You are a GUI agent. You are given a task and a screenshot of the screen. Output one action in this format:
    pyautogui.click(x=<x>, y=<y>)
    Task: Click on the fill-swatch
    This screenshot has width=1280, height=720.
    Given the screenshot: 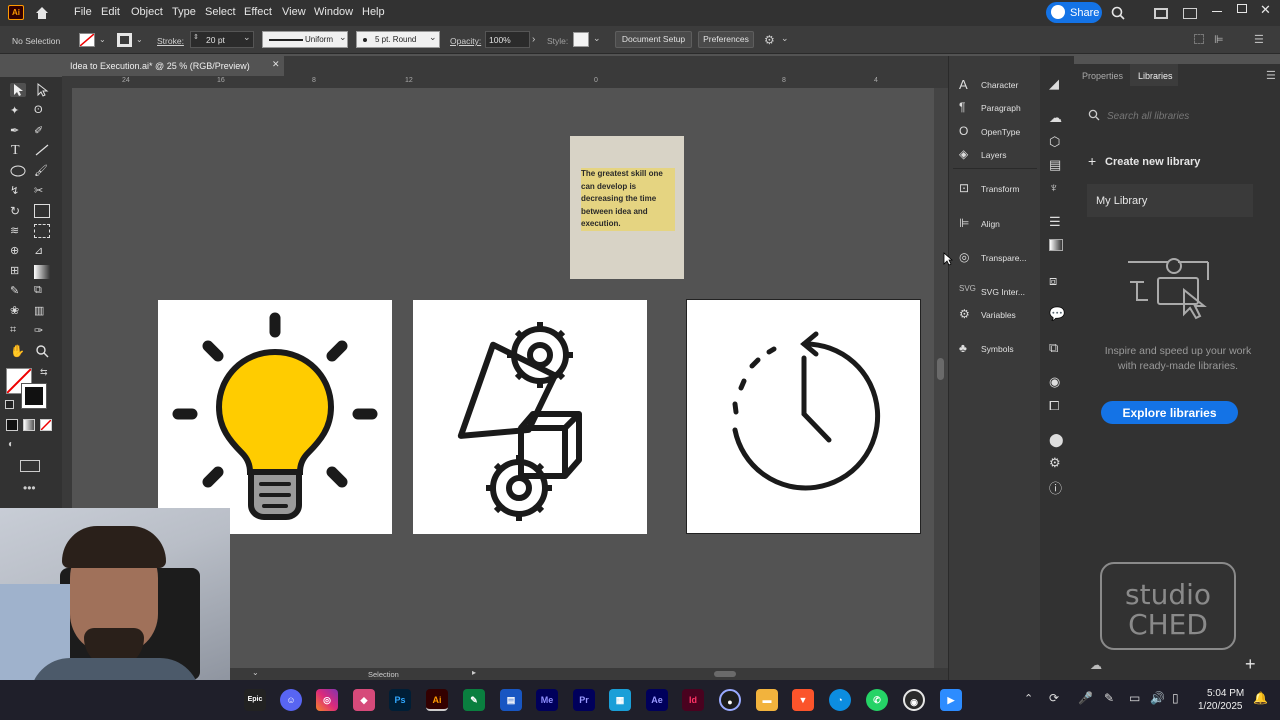 What is the action you would take?
    pyautogui.click(x=87, y=40)
    